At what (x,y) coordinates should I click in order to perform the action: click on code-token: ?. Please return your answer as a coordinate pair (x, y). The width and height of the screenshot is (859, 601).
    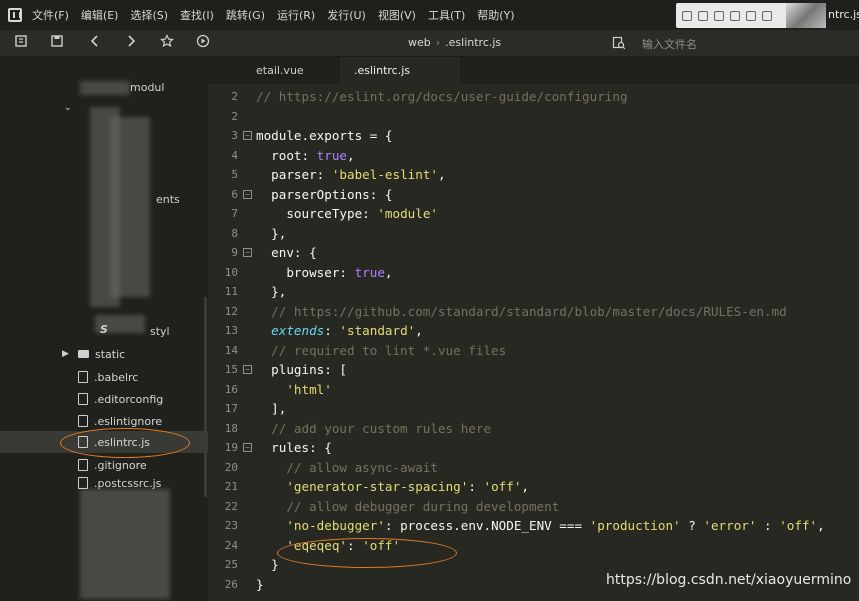
    Looking at the image, I should click on (692, 525).